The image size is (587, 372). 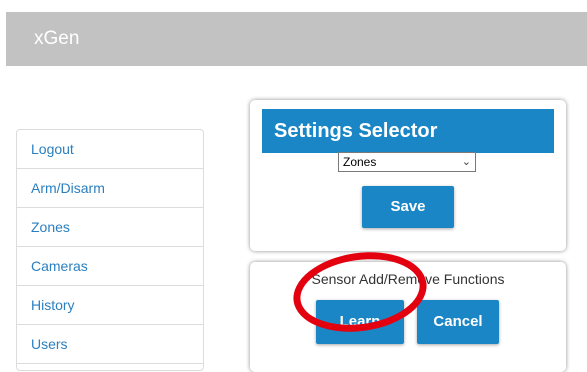 What do you see at coordinates (110, 344) in the screenshot?
I see `sidebar-item-users: Users` at bounding box center [110, 344].